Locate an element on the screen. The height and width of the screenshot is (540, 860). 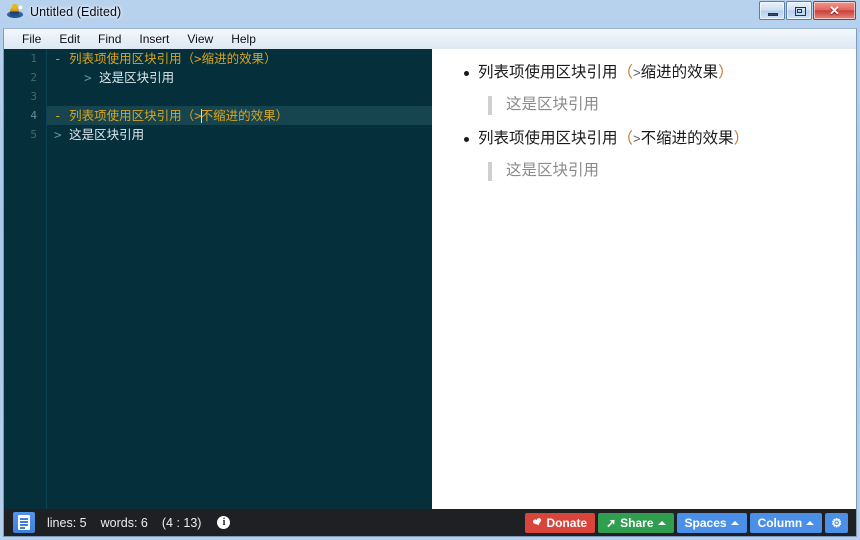
maximize-button is located at coordinates (799, 10).